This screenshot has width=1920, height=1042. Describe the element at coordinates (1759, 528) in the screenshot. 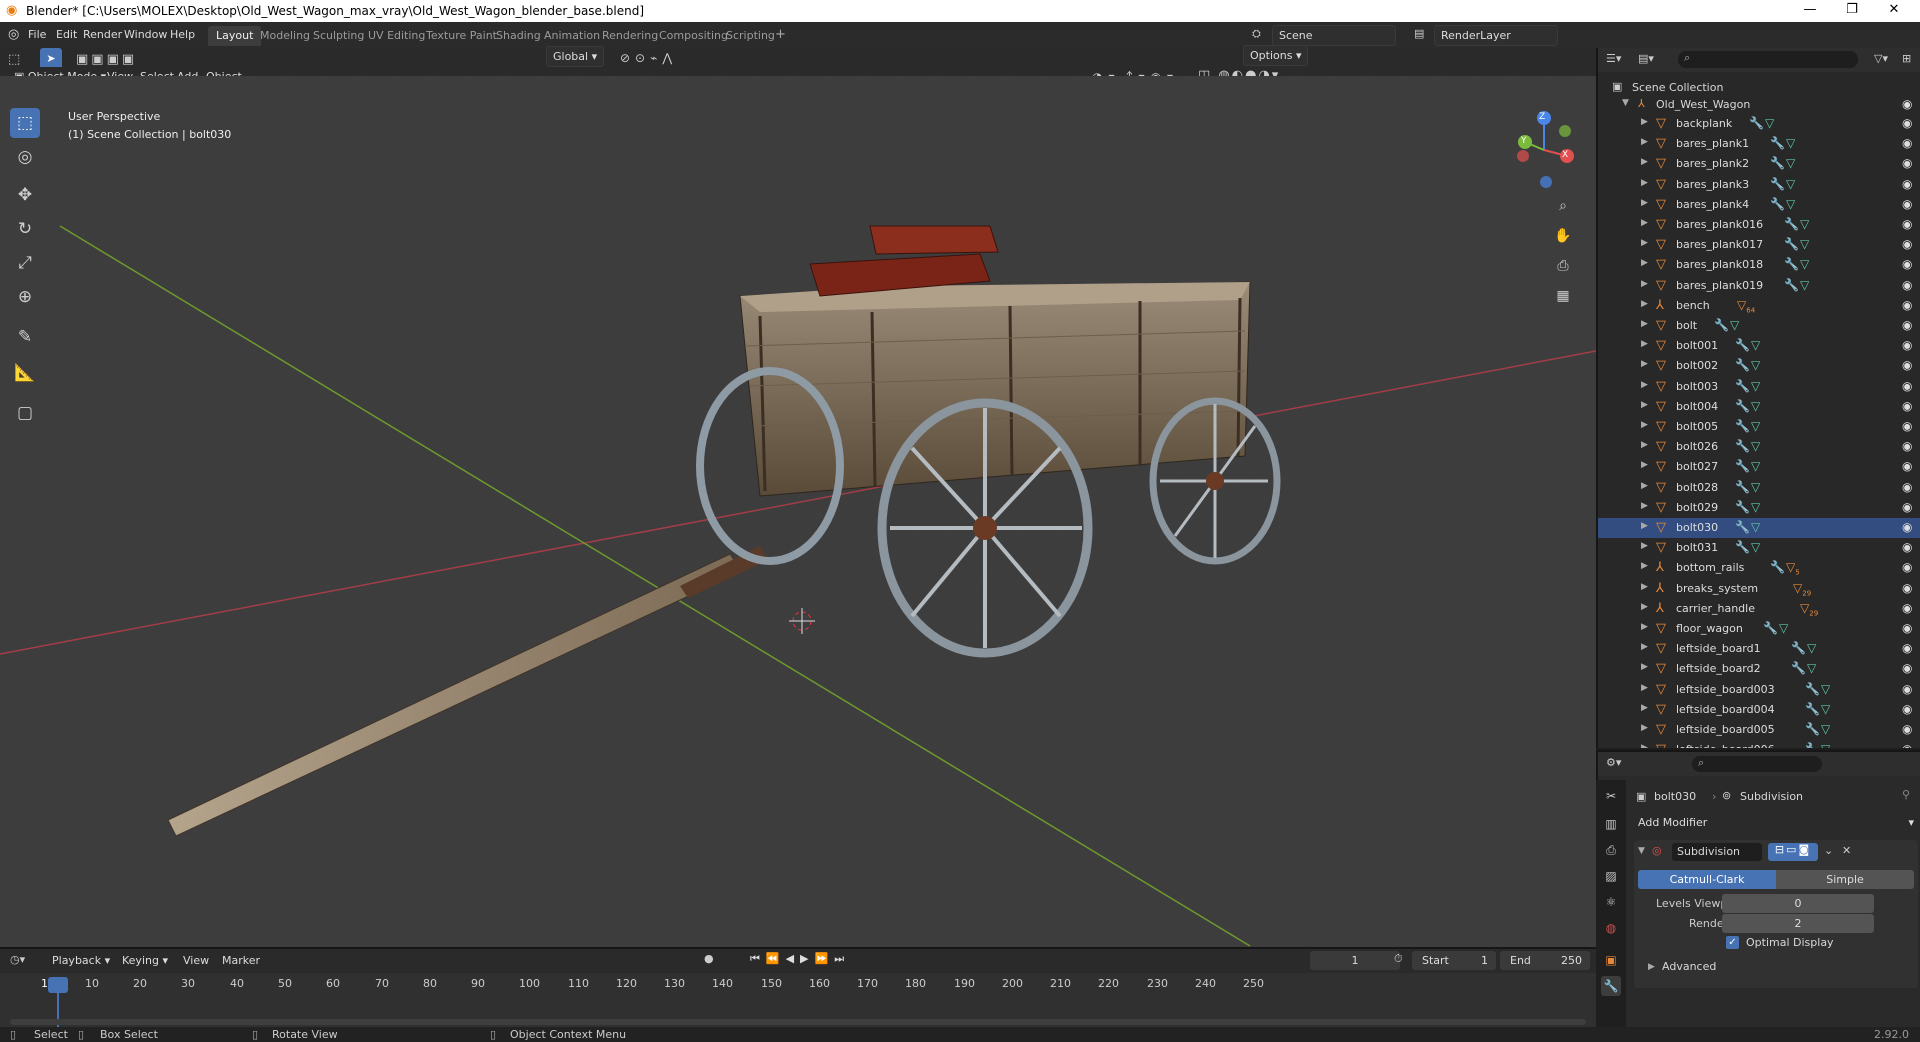

I see `outliner-item: ▶ ▽ bolt030 🔧 ▽ ◉` at that location.